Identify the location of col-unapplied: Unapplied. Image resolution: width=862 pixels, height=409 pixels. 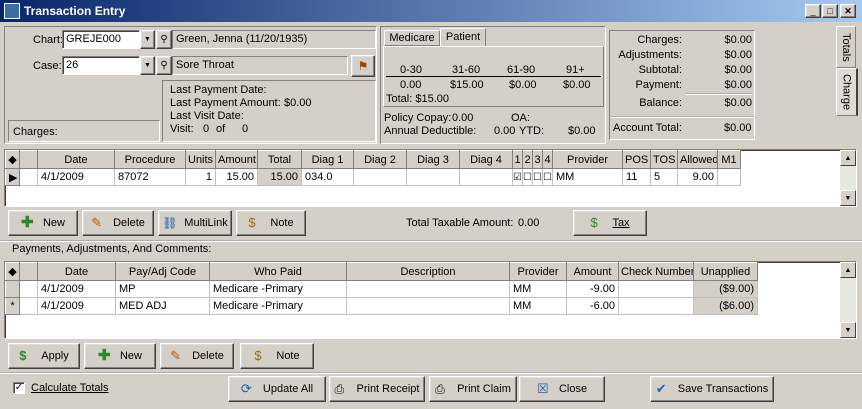
(725, 271).